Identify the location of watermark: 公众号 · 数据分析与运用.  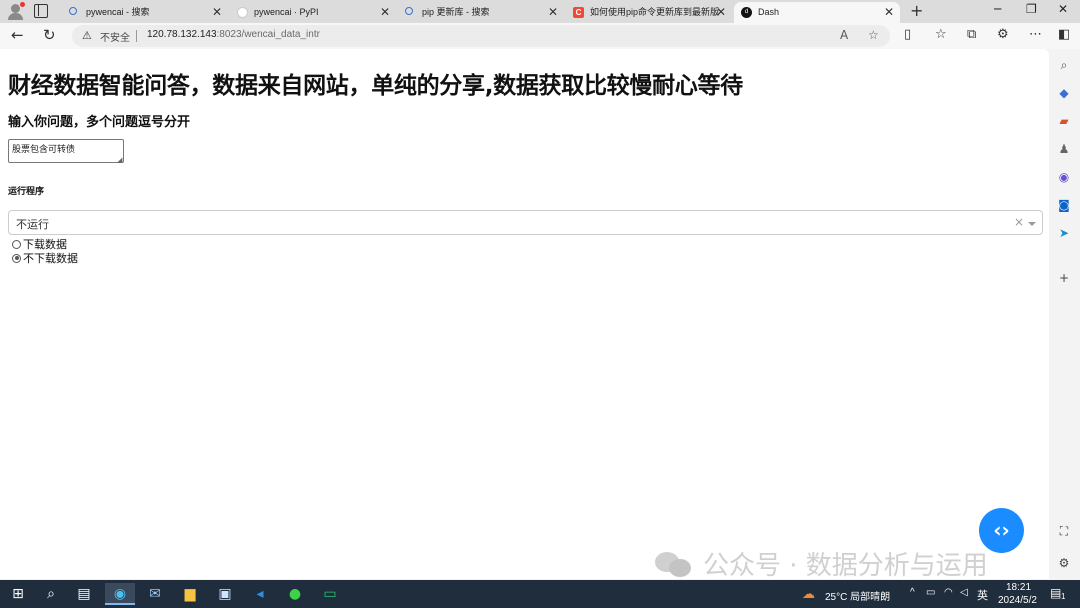
(821, 562).